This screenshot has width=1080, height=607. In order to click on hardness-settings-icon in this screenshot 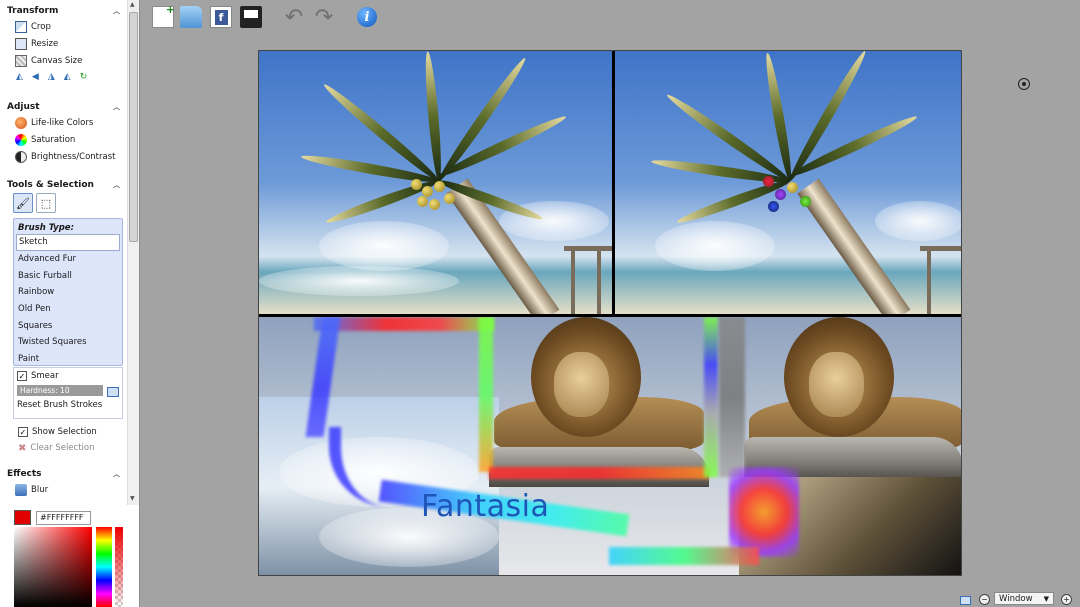, I will do `click(113, 392)`.